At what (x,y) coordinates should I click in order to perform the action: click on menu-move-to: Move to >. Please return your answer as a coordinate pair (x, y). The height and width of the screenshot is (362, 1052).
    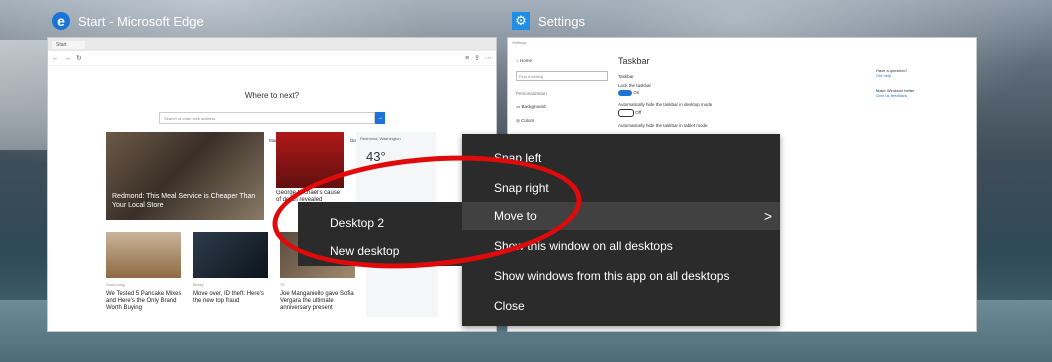
    Looking at the image, I should click on (621, 216).